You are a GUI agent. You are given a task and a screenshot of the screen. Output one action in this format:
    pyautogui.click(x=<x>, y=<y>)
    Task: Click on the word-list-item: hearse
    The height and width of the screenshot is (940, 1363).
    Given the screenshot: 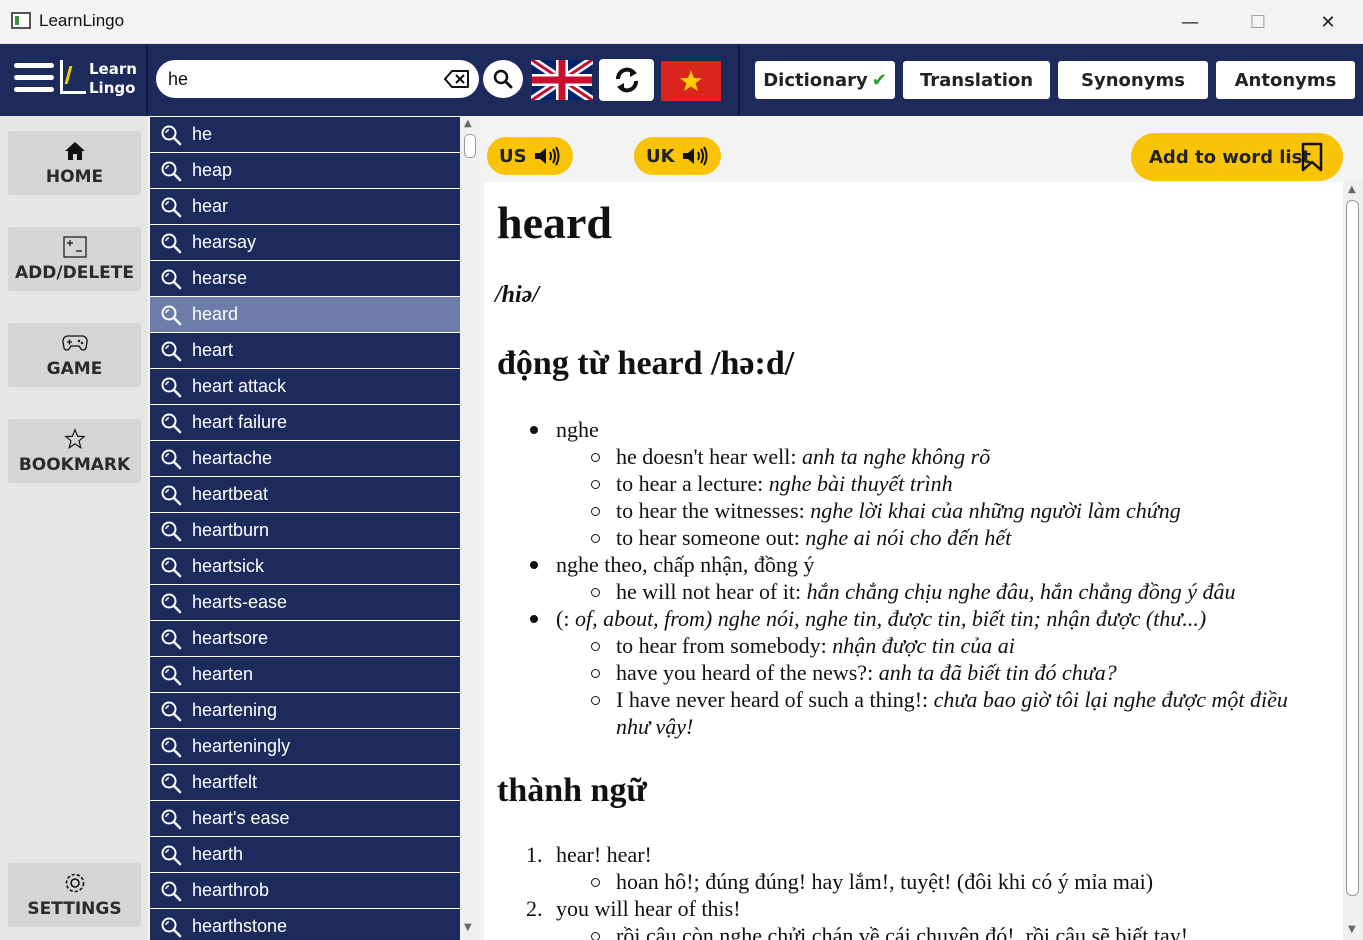 What is the action you would take?
    pyautogui.click(x=305, y=278)
    